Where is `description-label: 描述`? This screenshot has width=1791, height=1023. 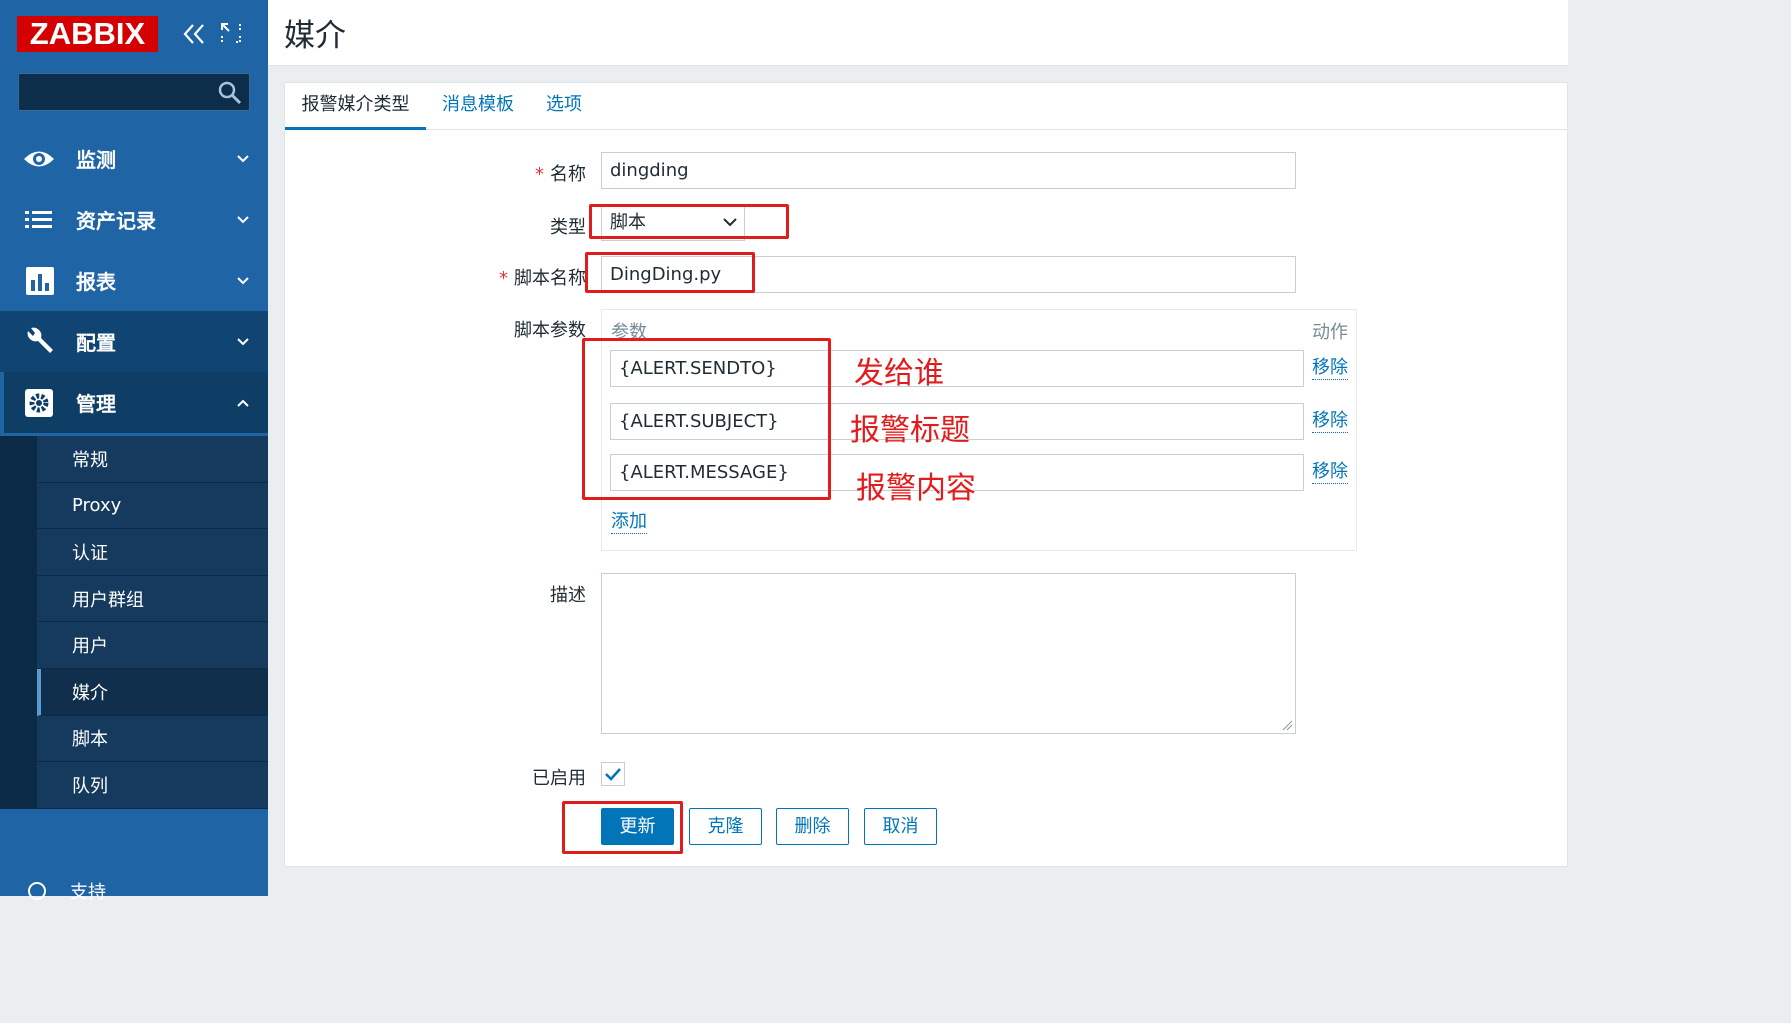
description-label: 描述 is located at coordinates (568, 595).